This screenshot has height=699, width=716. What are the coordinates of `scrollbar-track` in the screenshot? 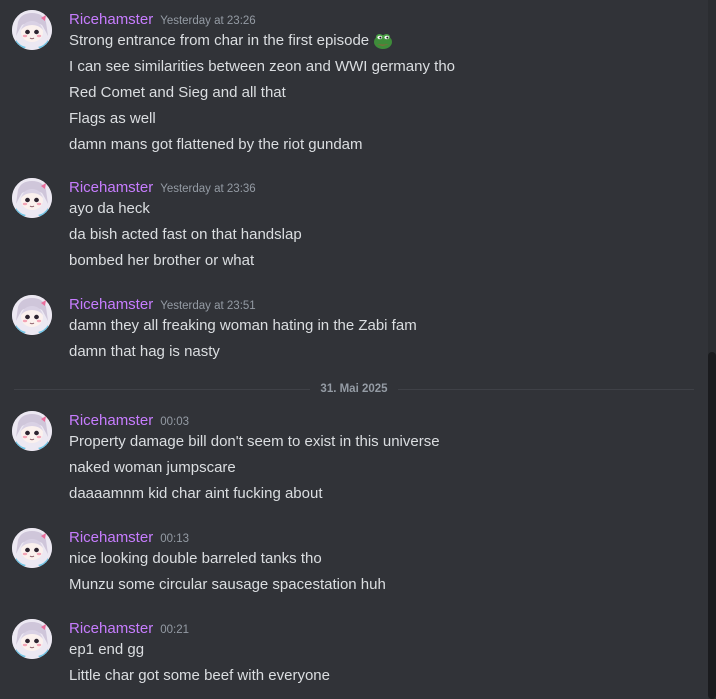 It's located at (712, 349).